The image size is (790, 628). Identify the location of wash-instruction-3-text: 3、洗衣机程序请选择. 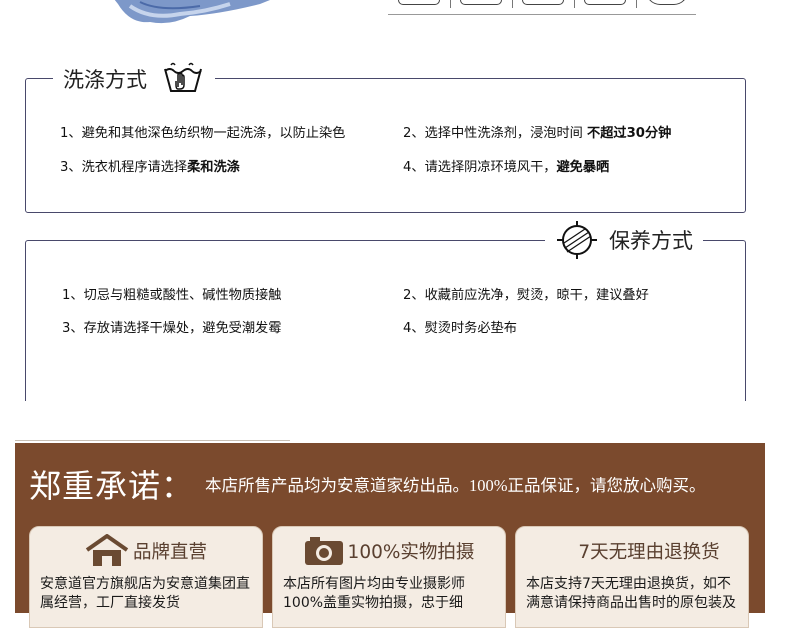
(124, 167).